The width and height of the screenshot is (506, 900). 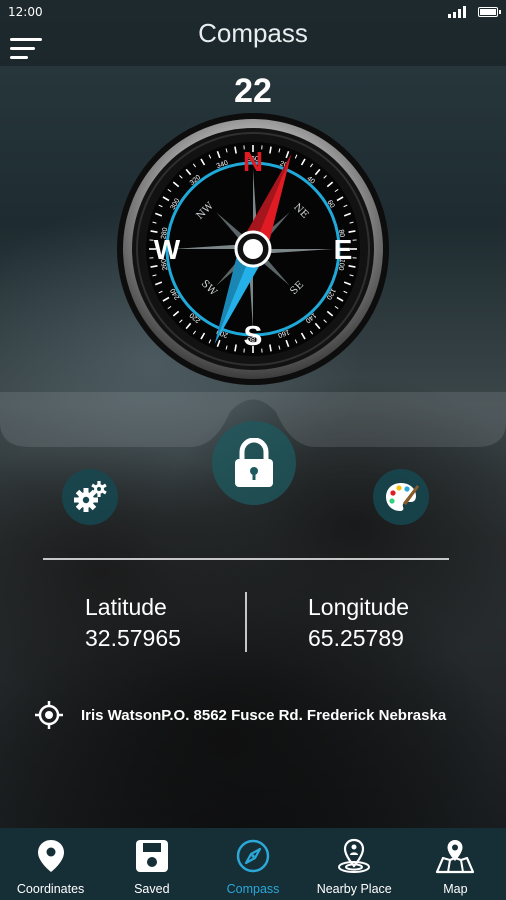 What do you see at coordinates (359, 607) in the screenshot?
I see `longitude-label: Longitude` at bounding box center [359, 607].